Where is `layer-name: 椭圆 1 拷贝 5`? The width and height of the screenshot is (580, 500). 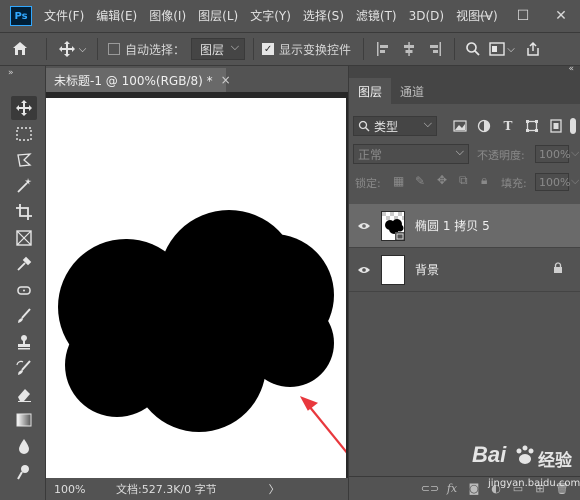 layer-name: 椭圆 1 拷贝 5 is located at coordinates (452, 225).